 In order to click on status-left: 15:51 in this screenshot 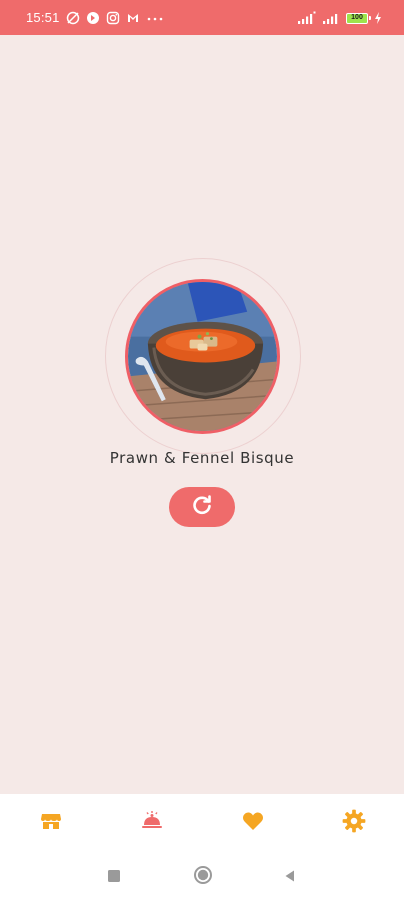, I will do `click(95, 18)`.